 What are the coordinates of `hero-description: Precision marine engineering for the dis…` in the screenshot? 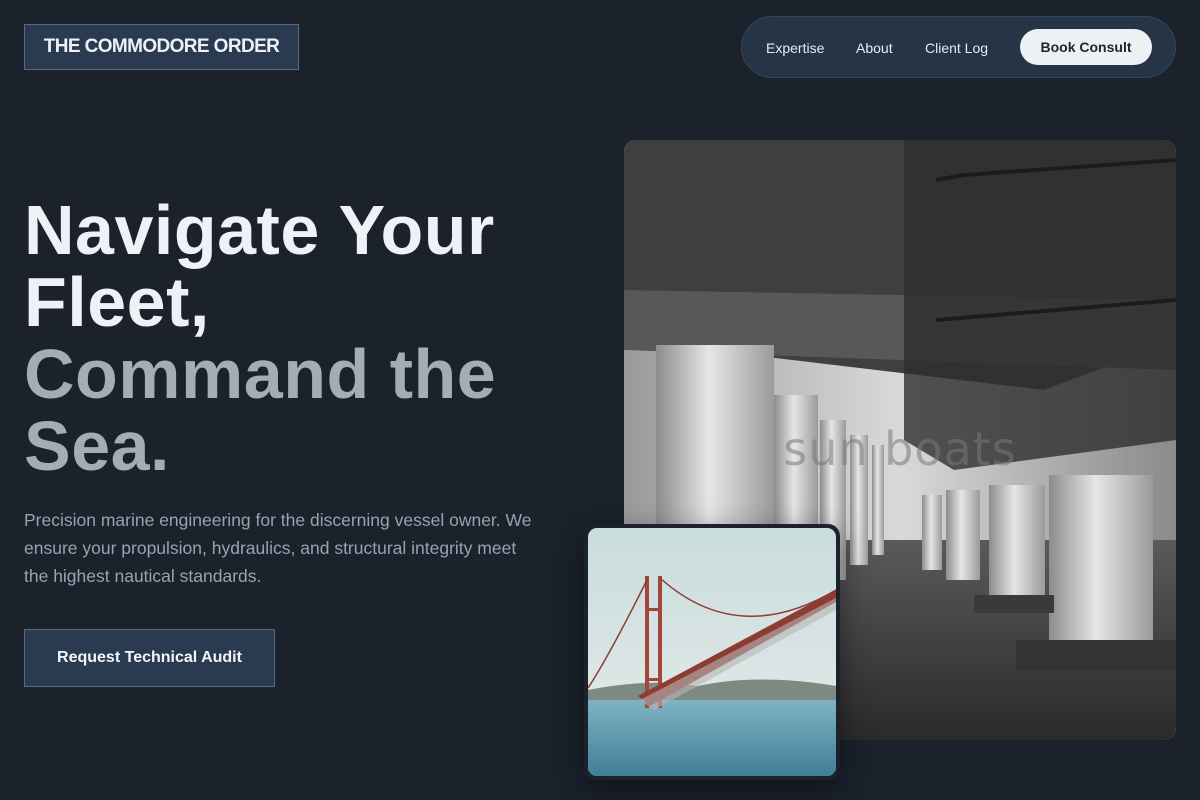 It's located at (278, 548).